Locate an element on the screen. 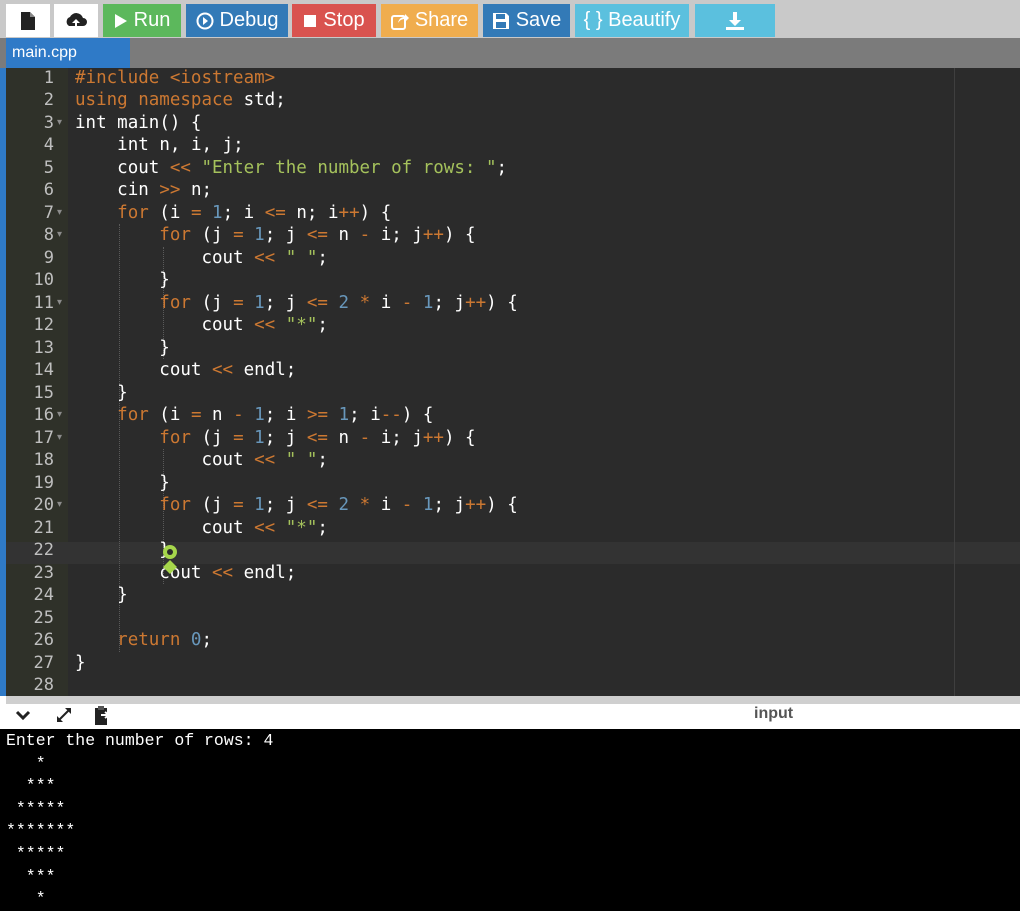 The width and height of the screenshot is (1020, 911). share-button: Share is located at coordinates (429, 20).